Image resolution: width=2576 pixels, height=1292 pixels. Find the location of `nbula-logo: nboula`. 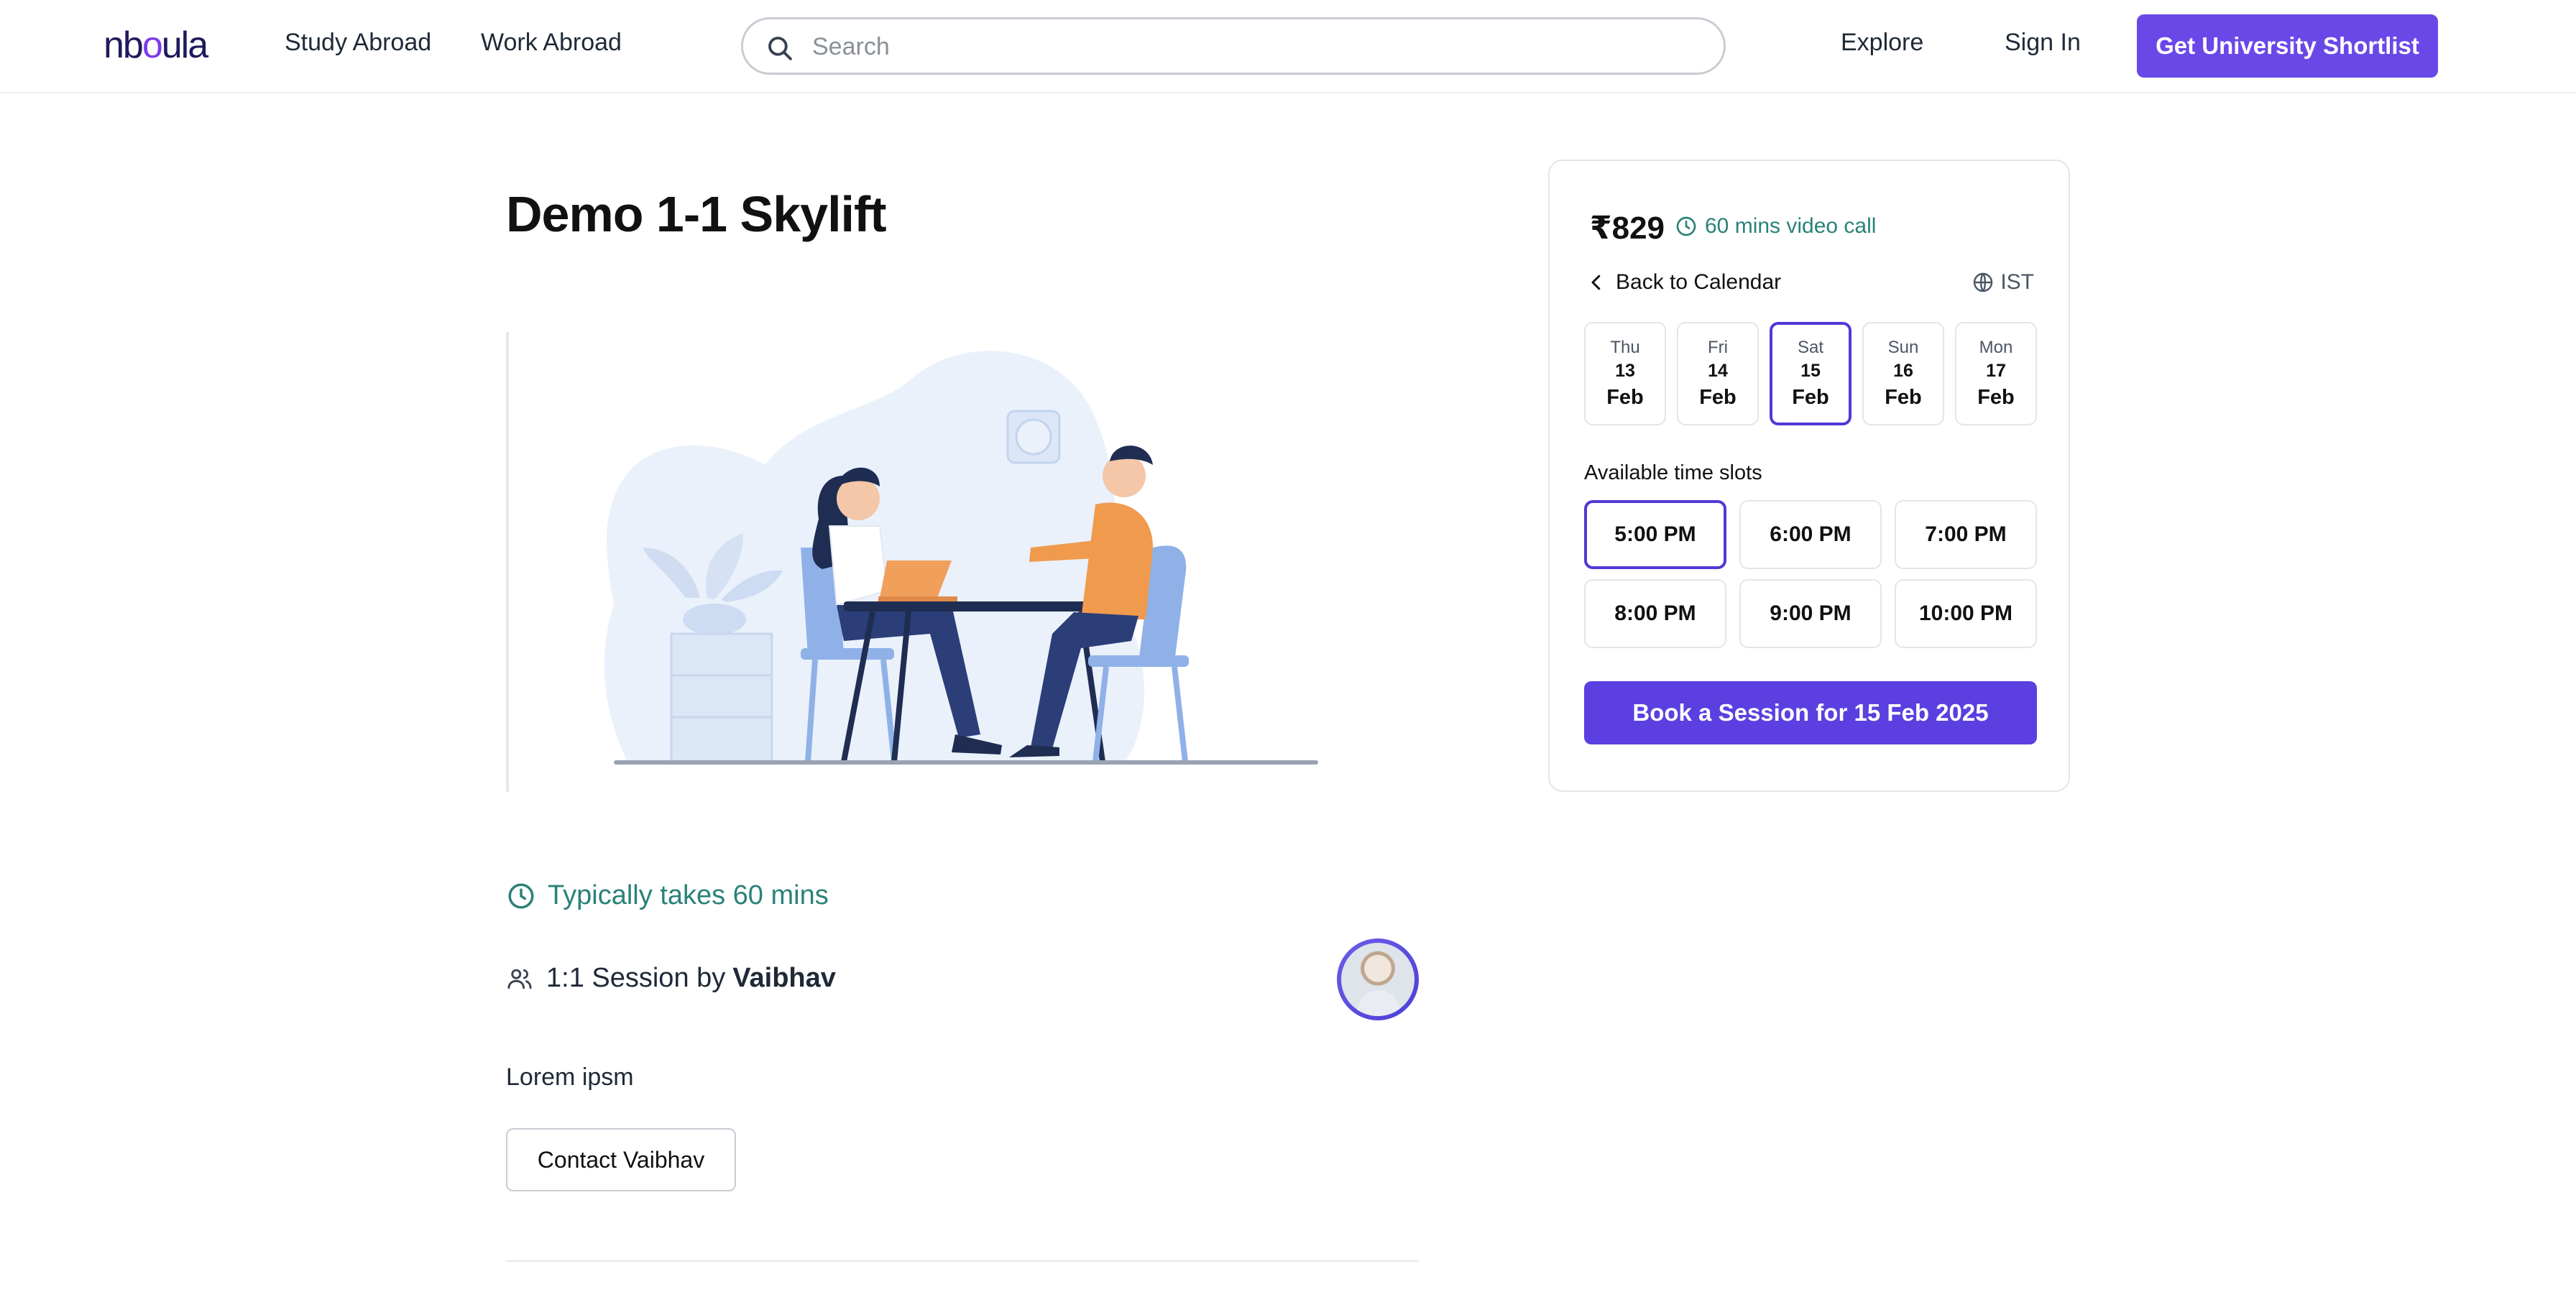

nbula-logo: nboula is located at coordinates (156, 46).